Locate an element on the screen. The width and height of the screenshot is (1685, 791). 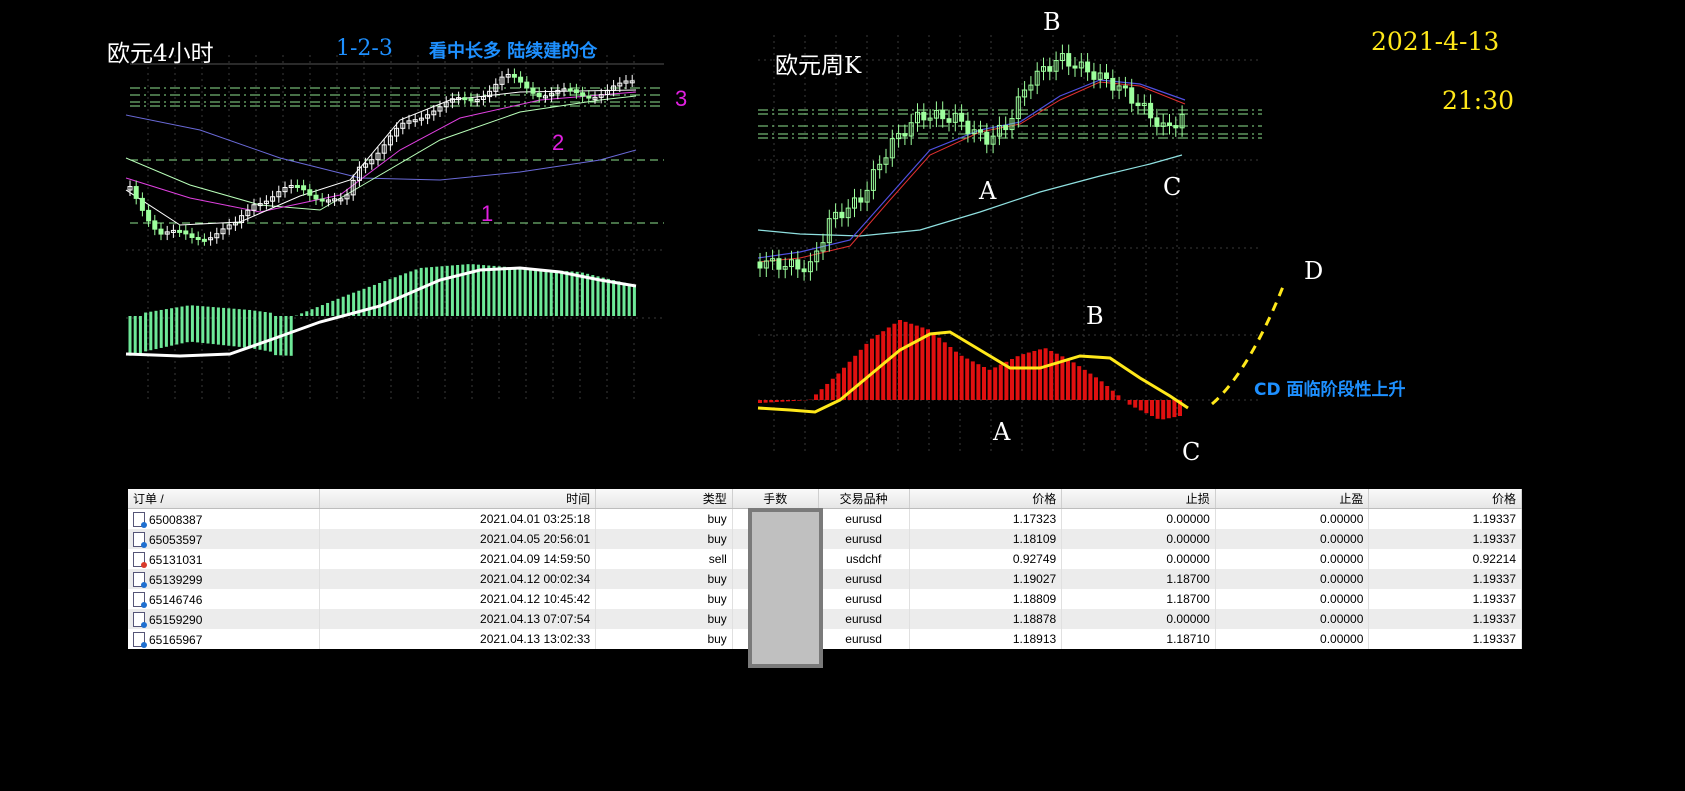
column-header-stop-loss: 止损 is located at coordinates (1138, 499).